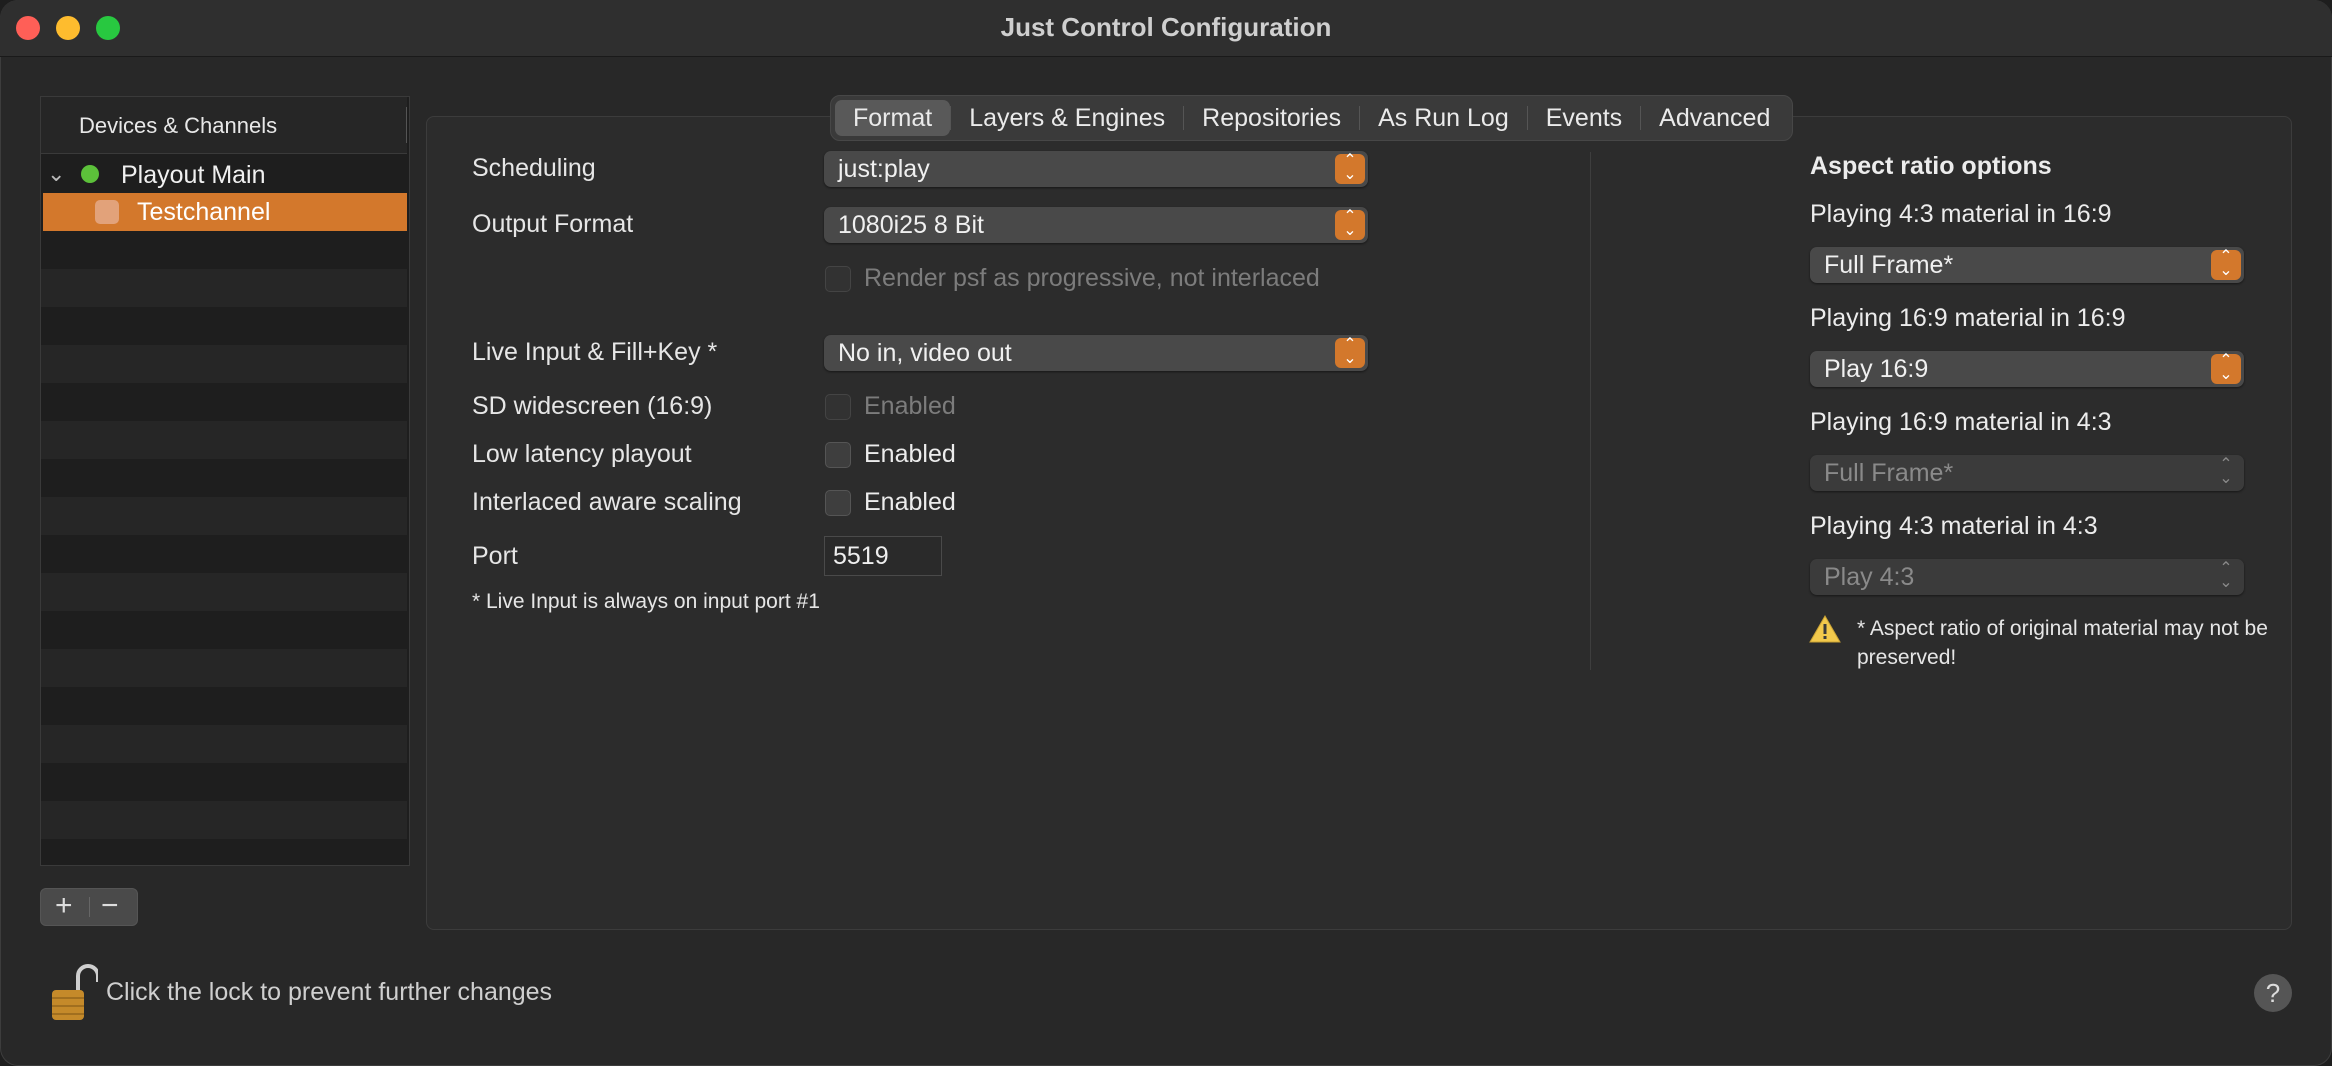 Image resolution: width=2332 pixels, height=1066 pixels. What do you see at coordinates (2027, 265) in the screenshot?
I see `aspect-4-3-in-16-9-popup: Full Frame* ⌃ ⌄` at bounding box center [2027, 265].